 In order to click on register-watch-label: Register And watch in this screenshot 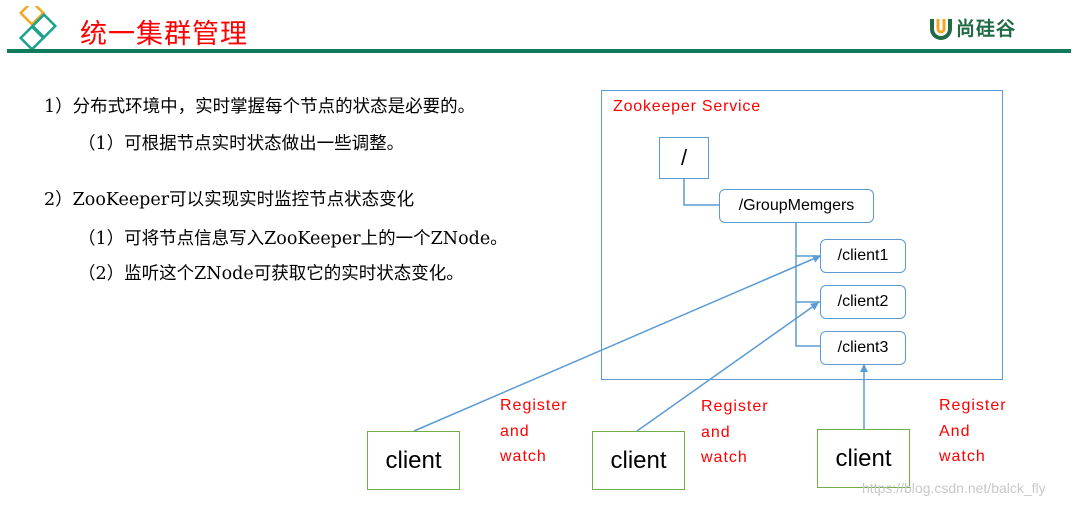, I will do `click(973, 431)`.